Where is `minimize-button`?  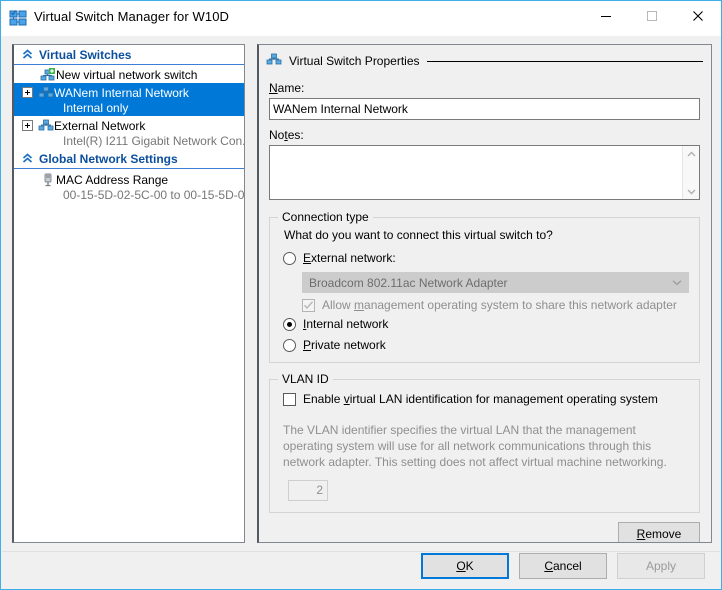
minimize-button is located at coordinates (606, 16).